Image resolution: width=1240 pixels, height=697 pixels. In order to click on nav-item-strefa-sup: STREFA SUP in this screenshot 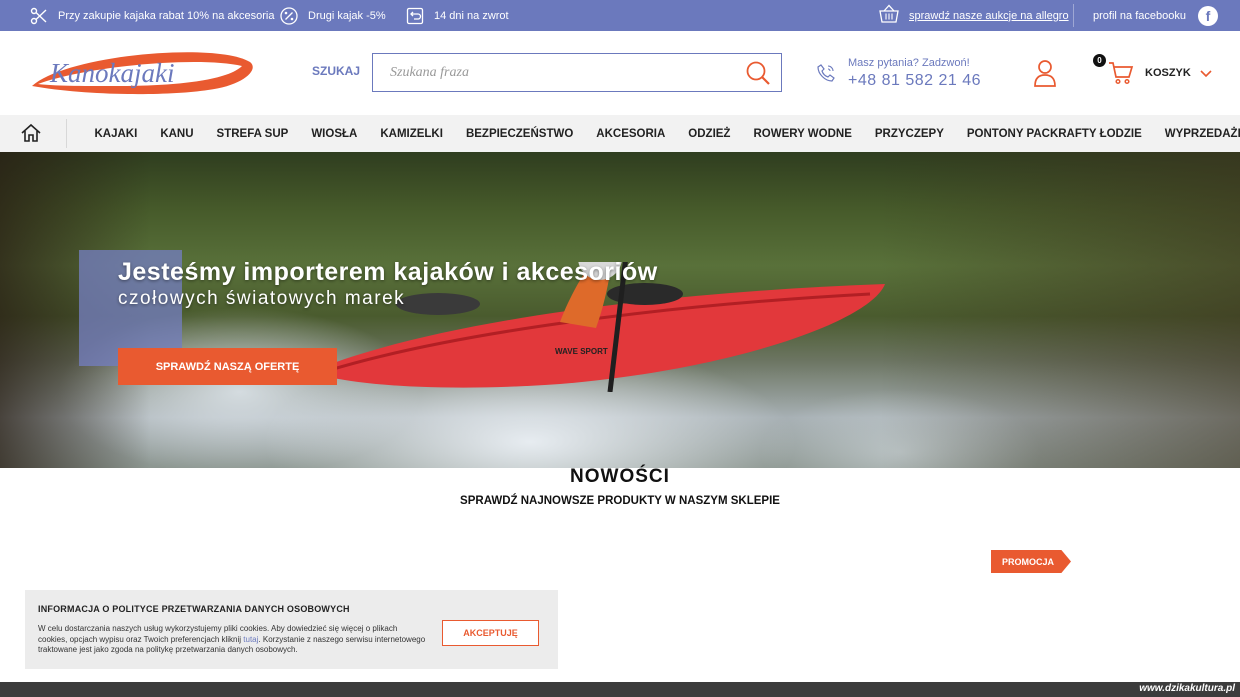, I will do `click(252, 134)`.